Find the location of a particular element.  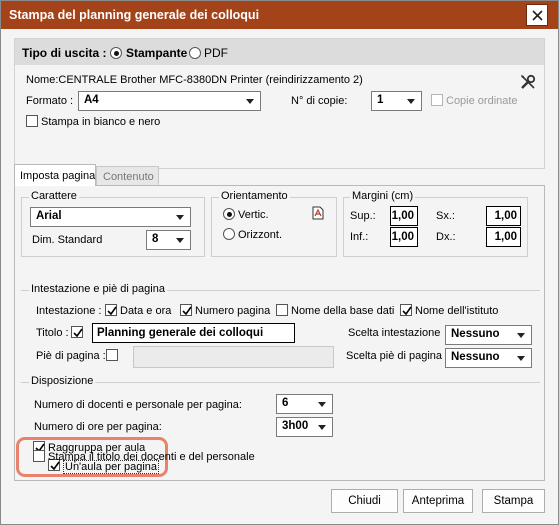

preview-button: Anteprima is located at coordinates (438, 501).